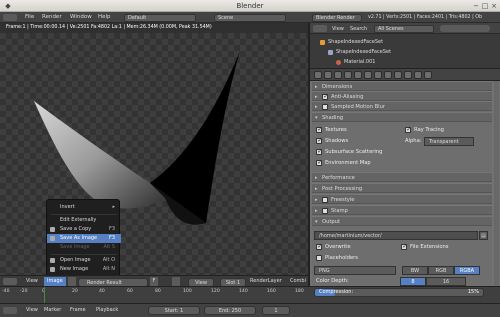  I want to click on minimize-icon: −, so click(476, 6).